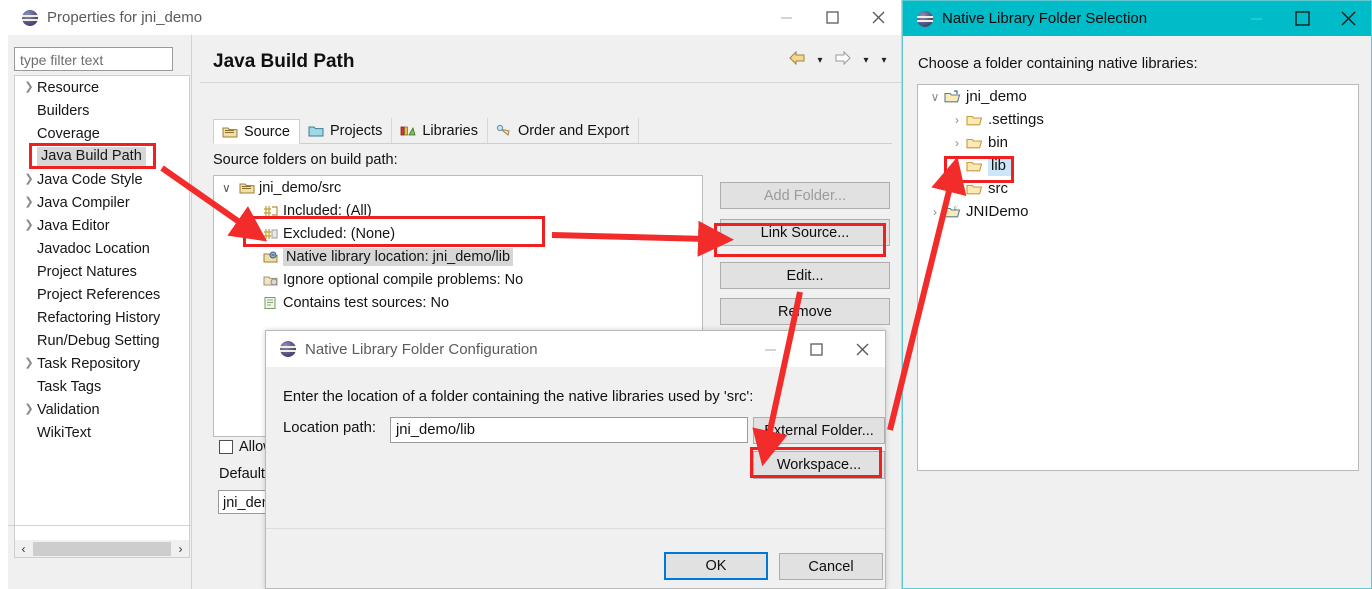 This screenshot has width=1372, height=589. Describe the element at coordinates (102, 432) in the screenshot. I see `settings-tree-item-wikitext: WikiText` at that location.